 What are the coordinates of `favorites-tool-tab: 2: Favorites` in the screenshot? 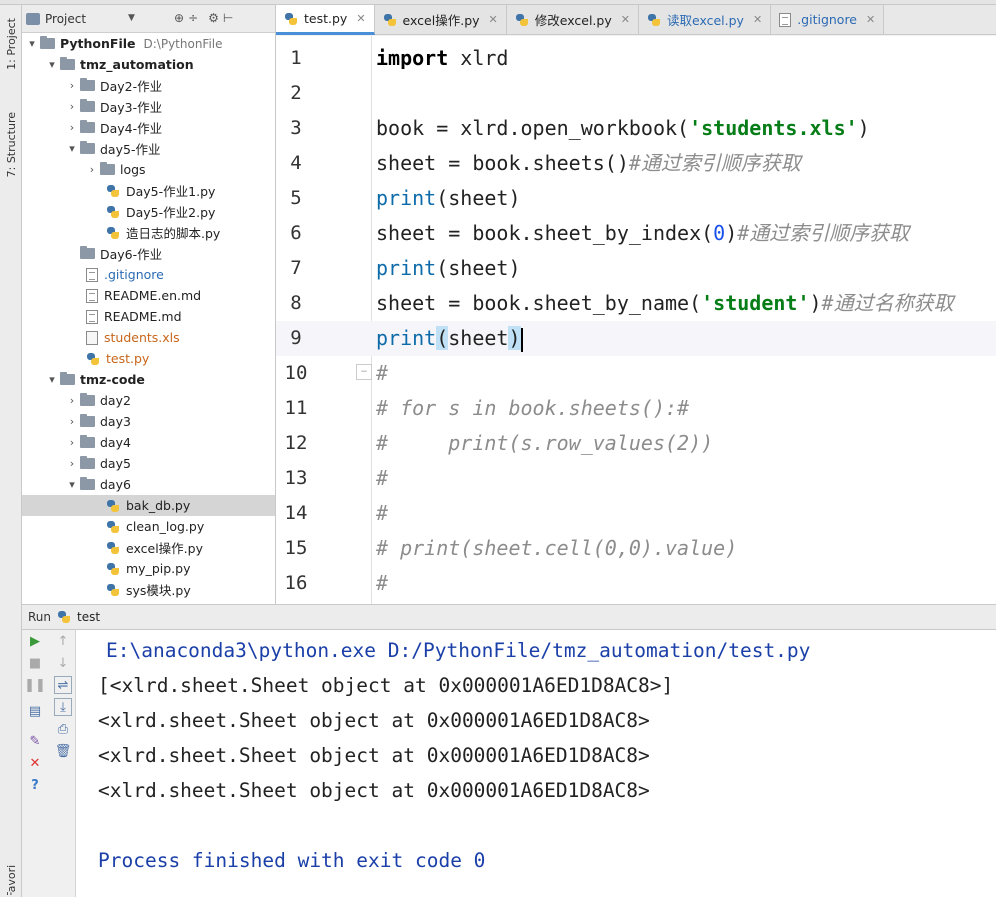 It's located at (11, 880).